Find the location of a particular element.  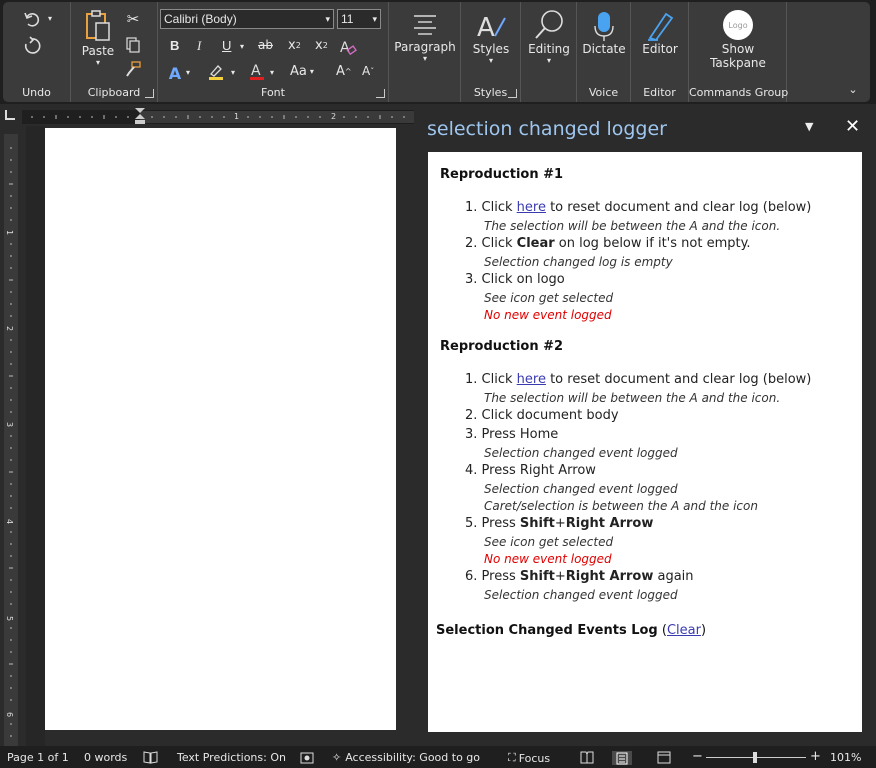

font-name-dropdown-icon: ▾ is located at coordinates (327, 19).